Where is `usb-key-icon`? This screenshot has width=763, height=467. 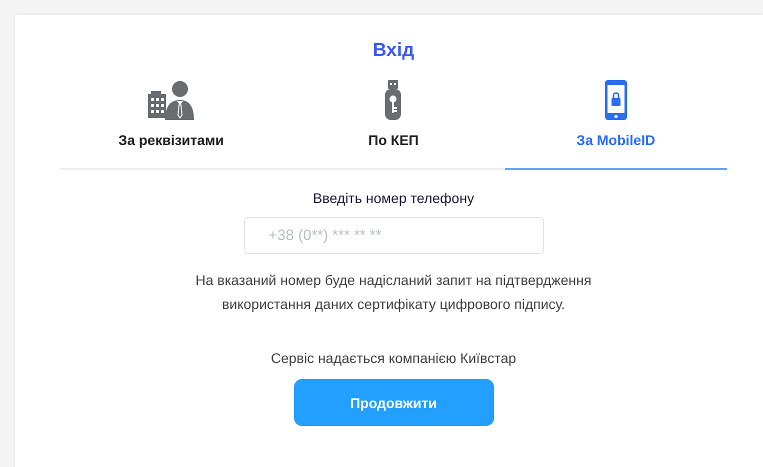 usb-key-icon is located at coordinates (393, 100).